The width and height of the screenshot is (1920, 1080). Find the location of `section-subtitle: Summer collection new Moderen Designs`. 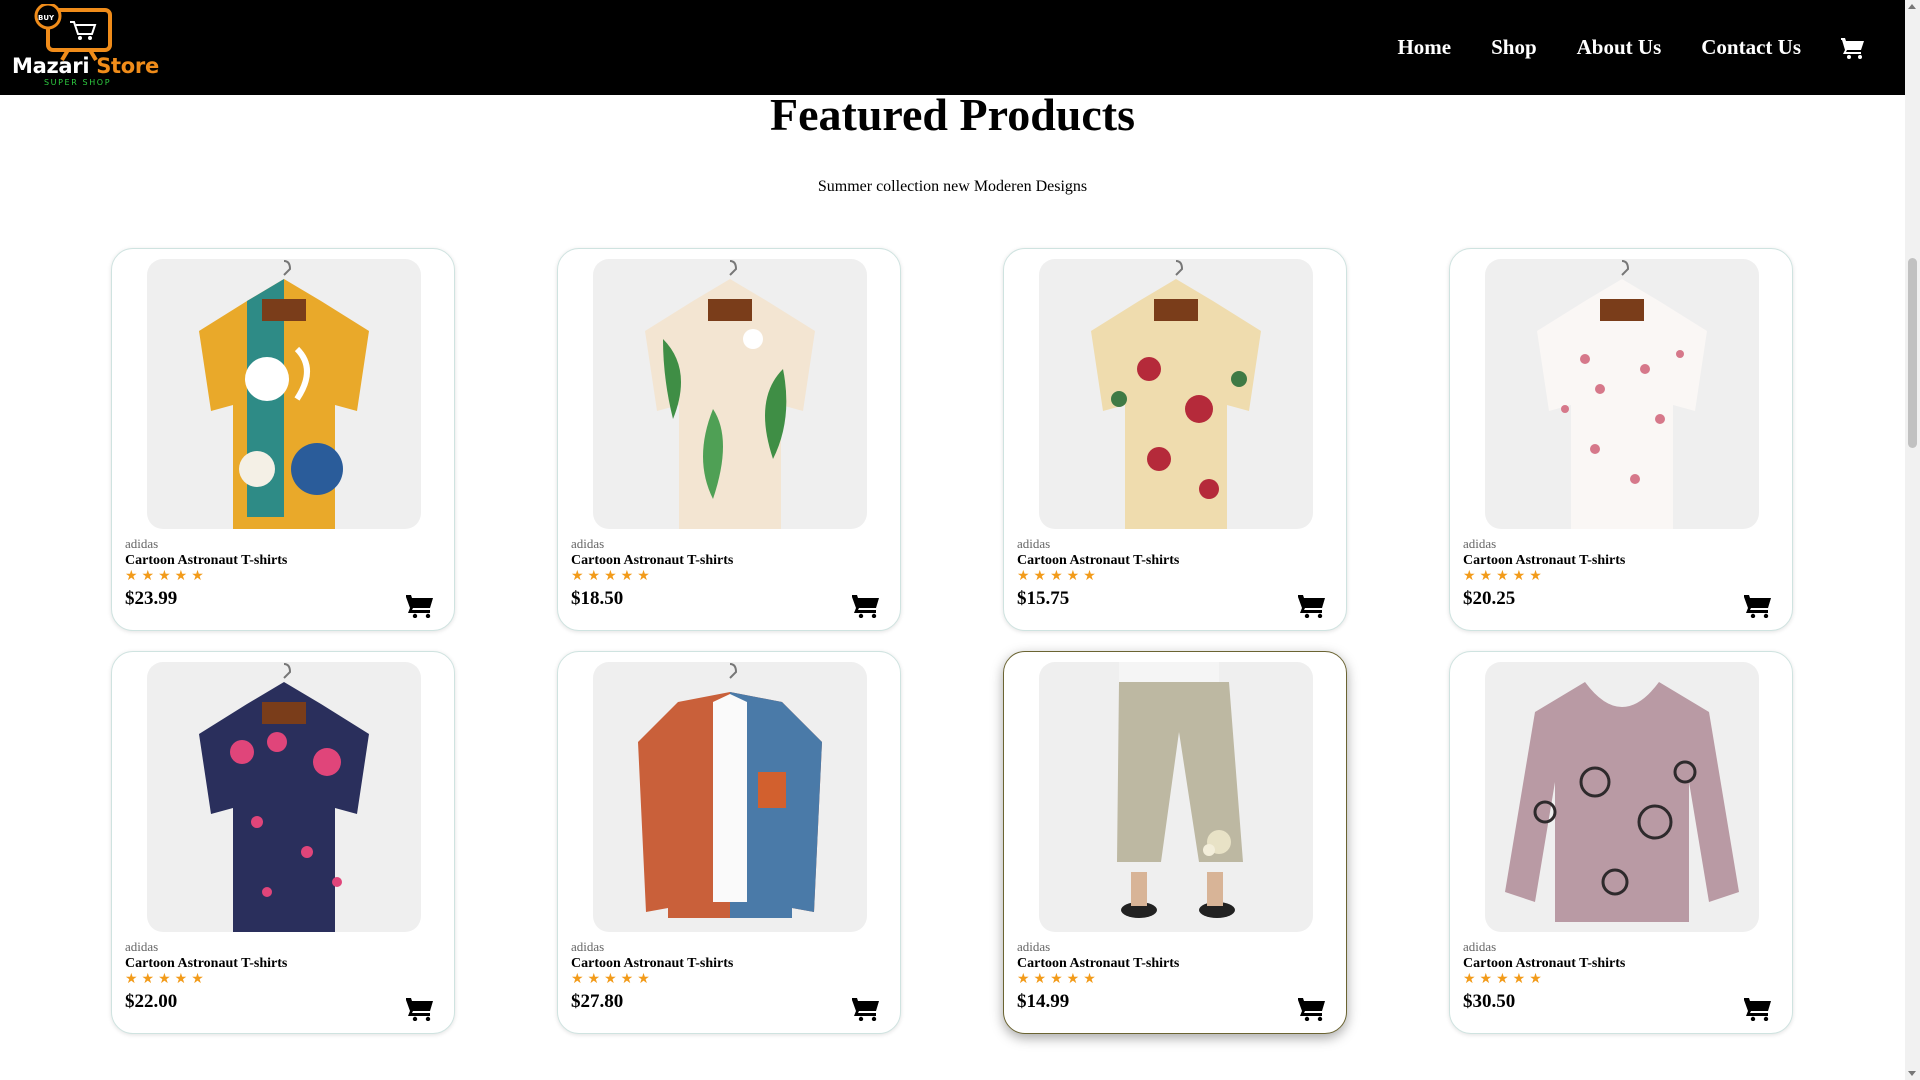

section-subtitle: Summer collection new Moderen Designs is located at coordinates (952, 186).